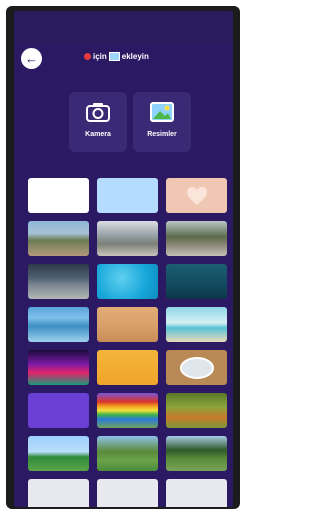 Image resolution: width=320 pixels, height=515 pixels. I want to click on bg-wood-table, so click(196, 367).